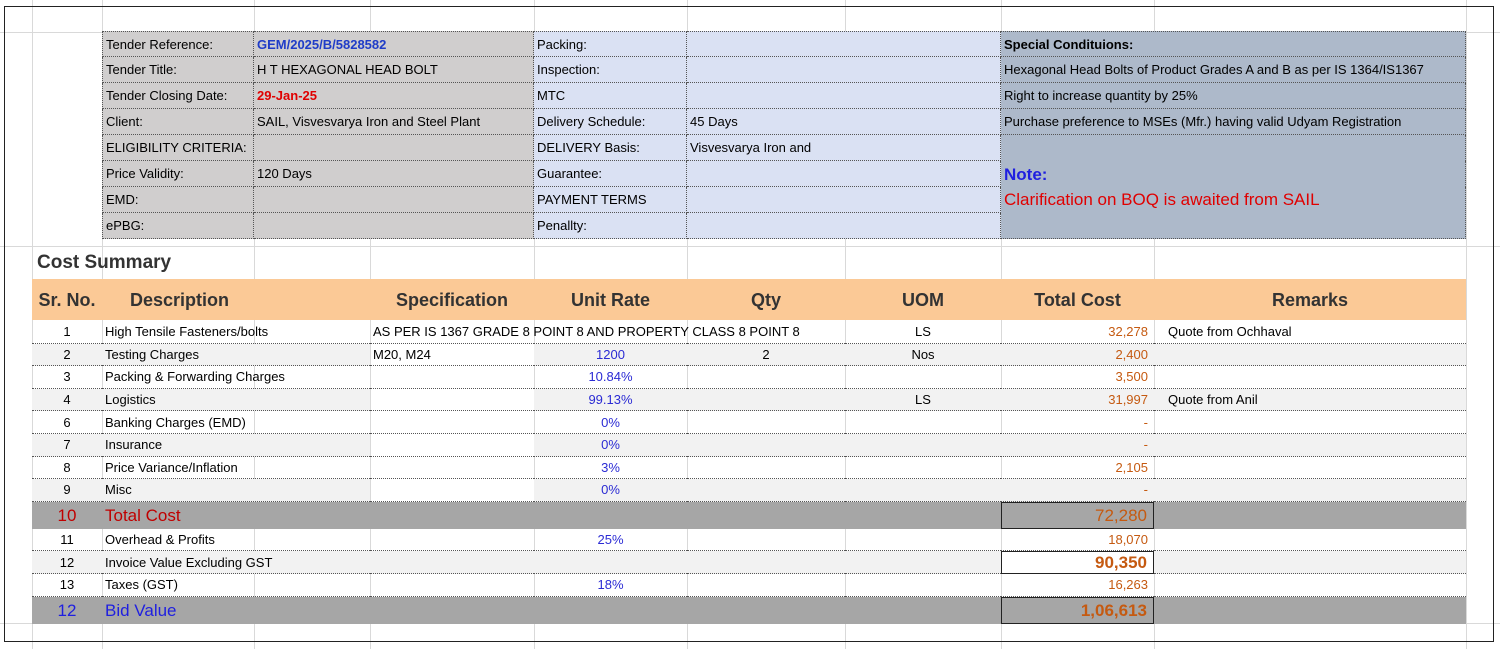 This screenshot has height=649, width=1500. I want to click on row-sr: 11, so click(67, 540).